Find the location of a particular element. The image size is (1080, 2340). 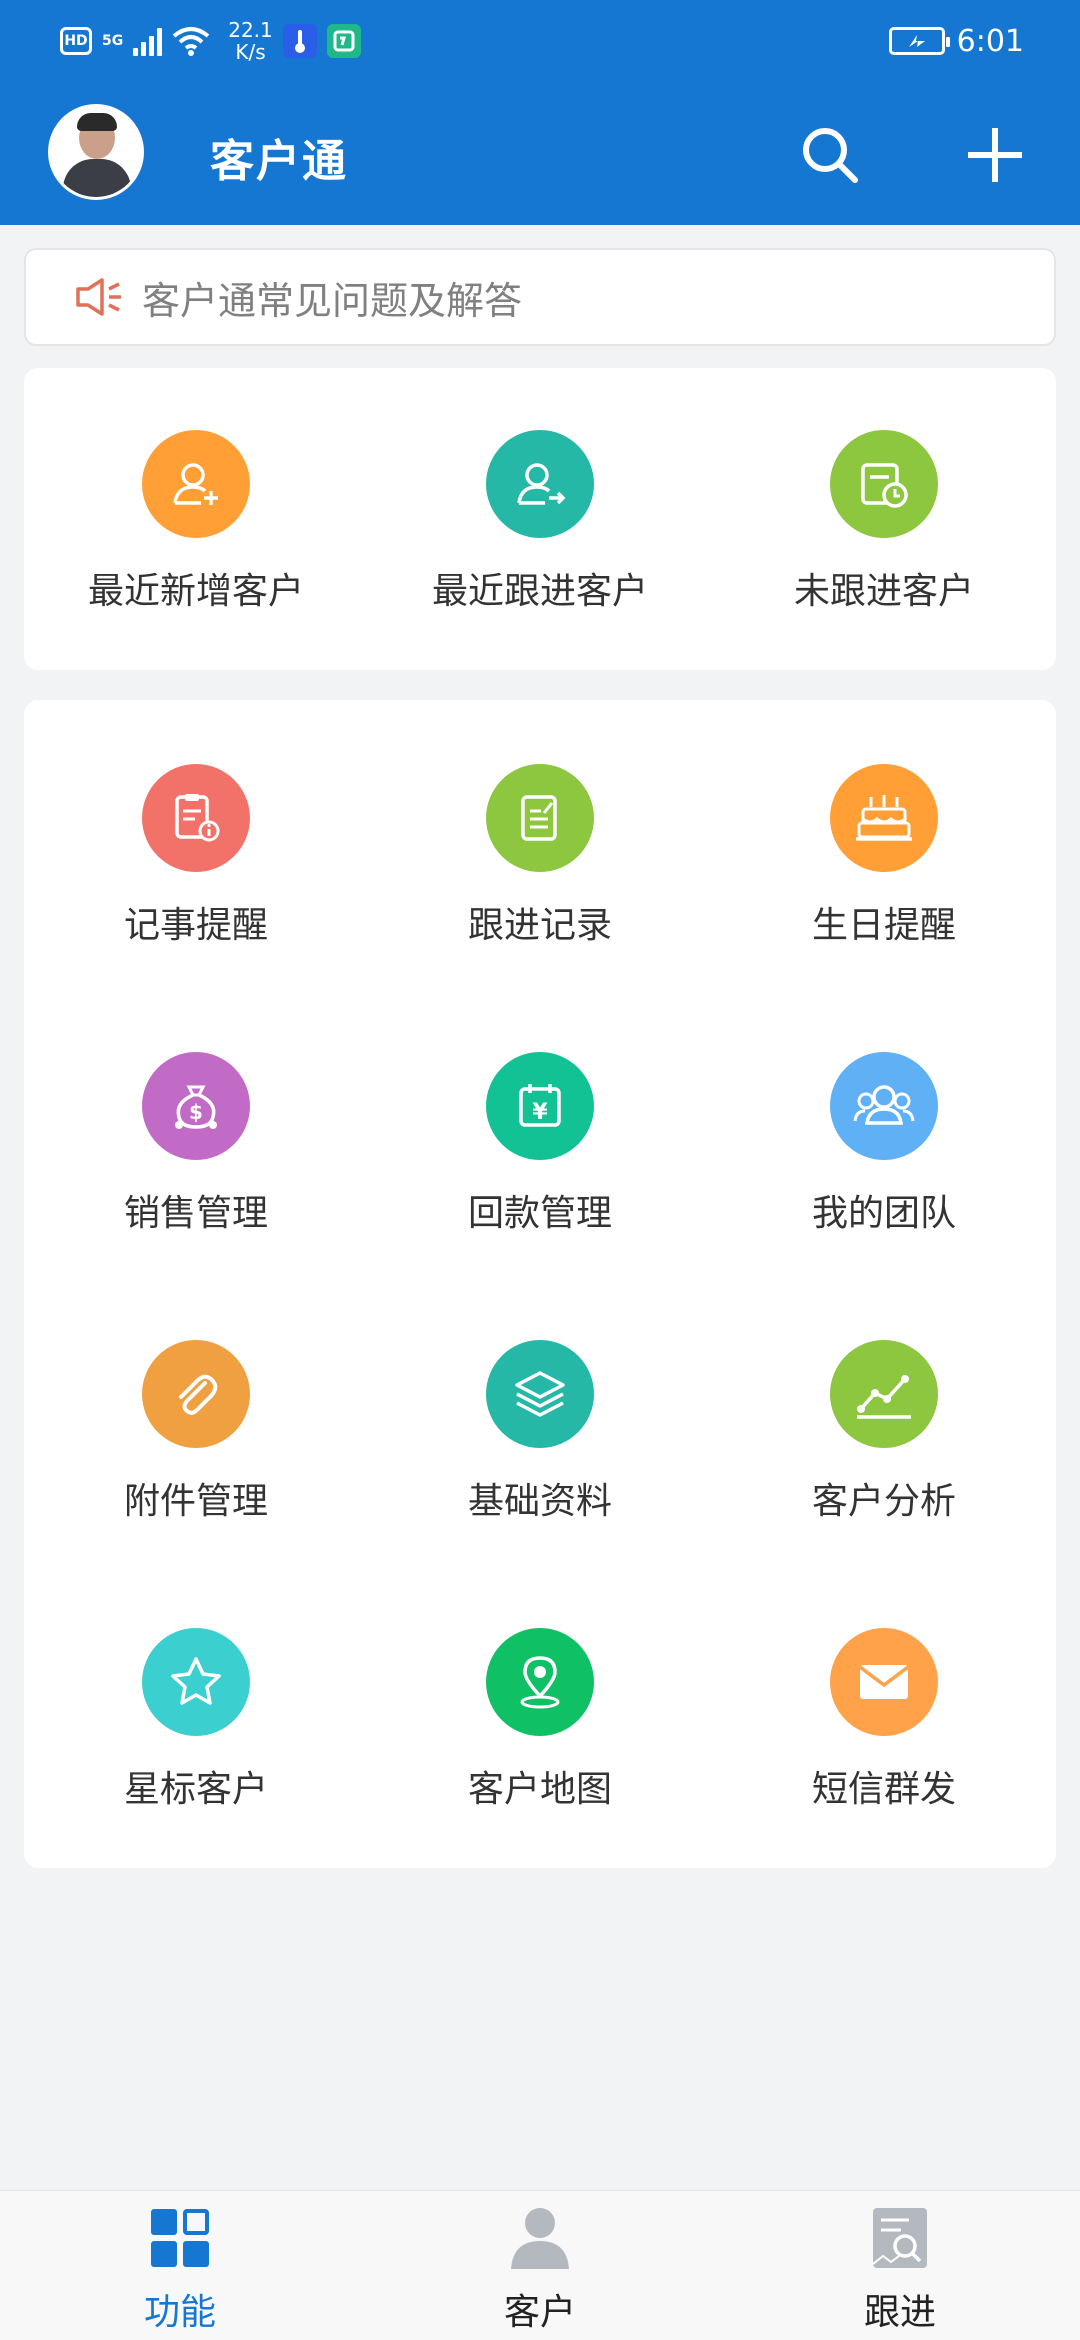

feature-birthday-reminder: 生日提醒 is located at coordinates (884, 856).